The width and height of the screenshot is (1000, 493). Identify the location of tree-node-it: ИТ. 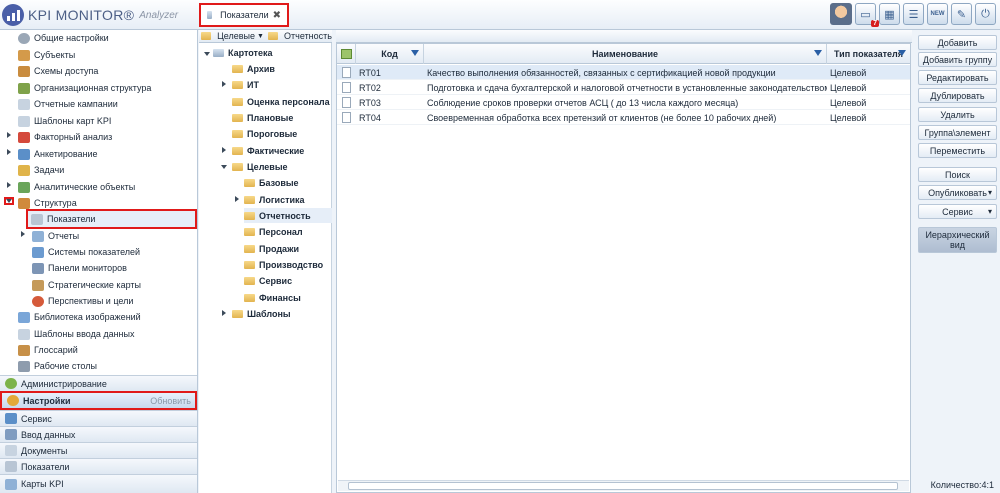
(245, 84).